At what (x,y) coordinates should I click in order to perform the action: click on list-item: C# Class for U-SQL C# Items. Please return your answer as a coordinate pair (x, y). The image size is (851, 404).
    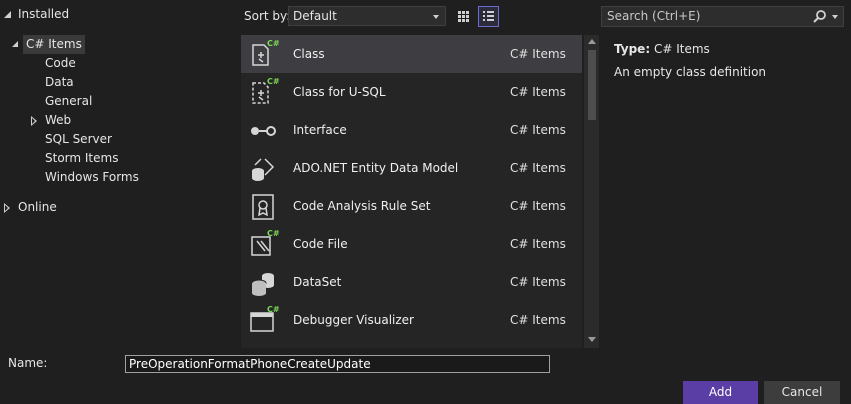
    Looking at the image, I should click on (411, 92).